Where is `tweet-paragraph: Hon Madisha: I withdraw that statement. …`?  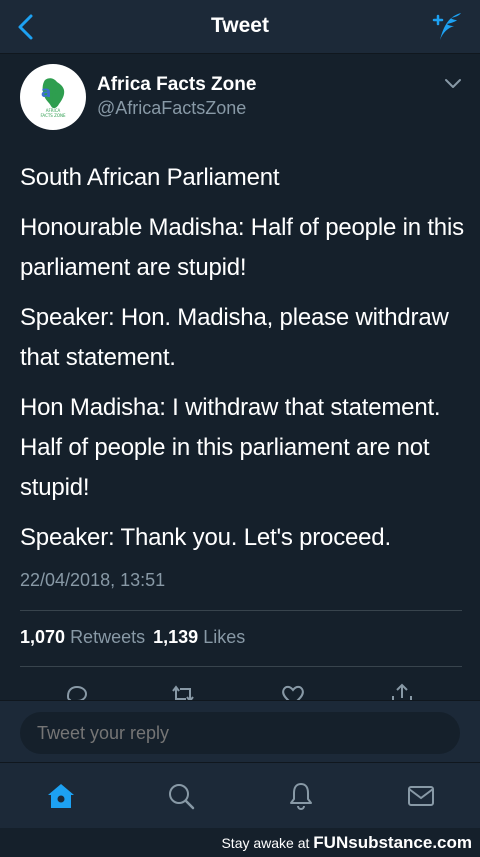
tweet-paragraph: Hon Madisha: I withdraw that statement. … is located at coordinates (230, 447).